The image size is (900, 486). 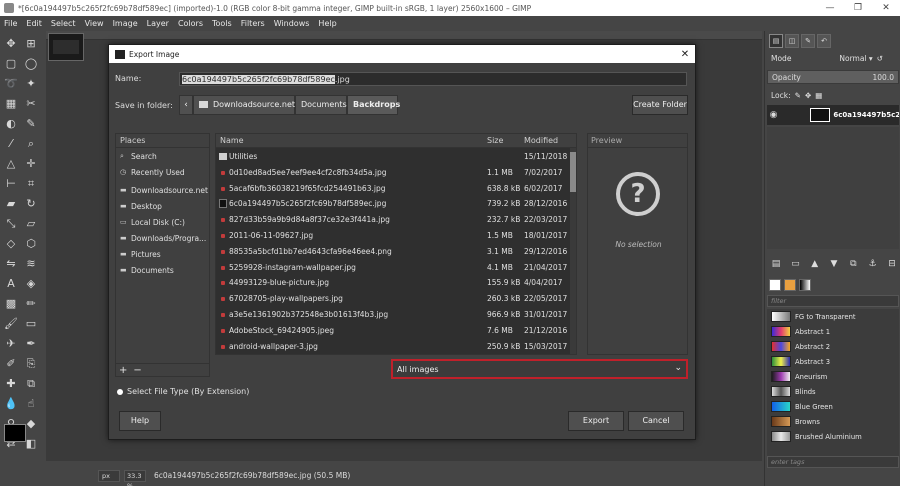 What do you see at coordinates (795, 266) in the screenshot?
I see `new-layer-icon: ▭` at bounding box center [795, 266].